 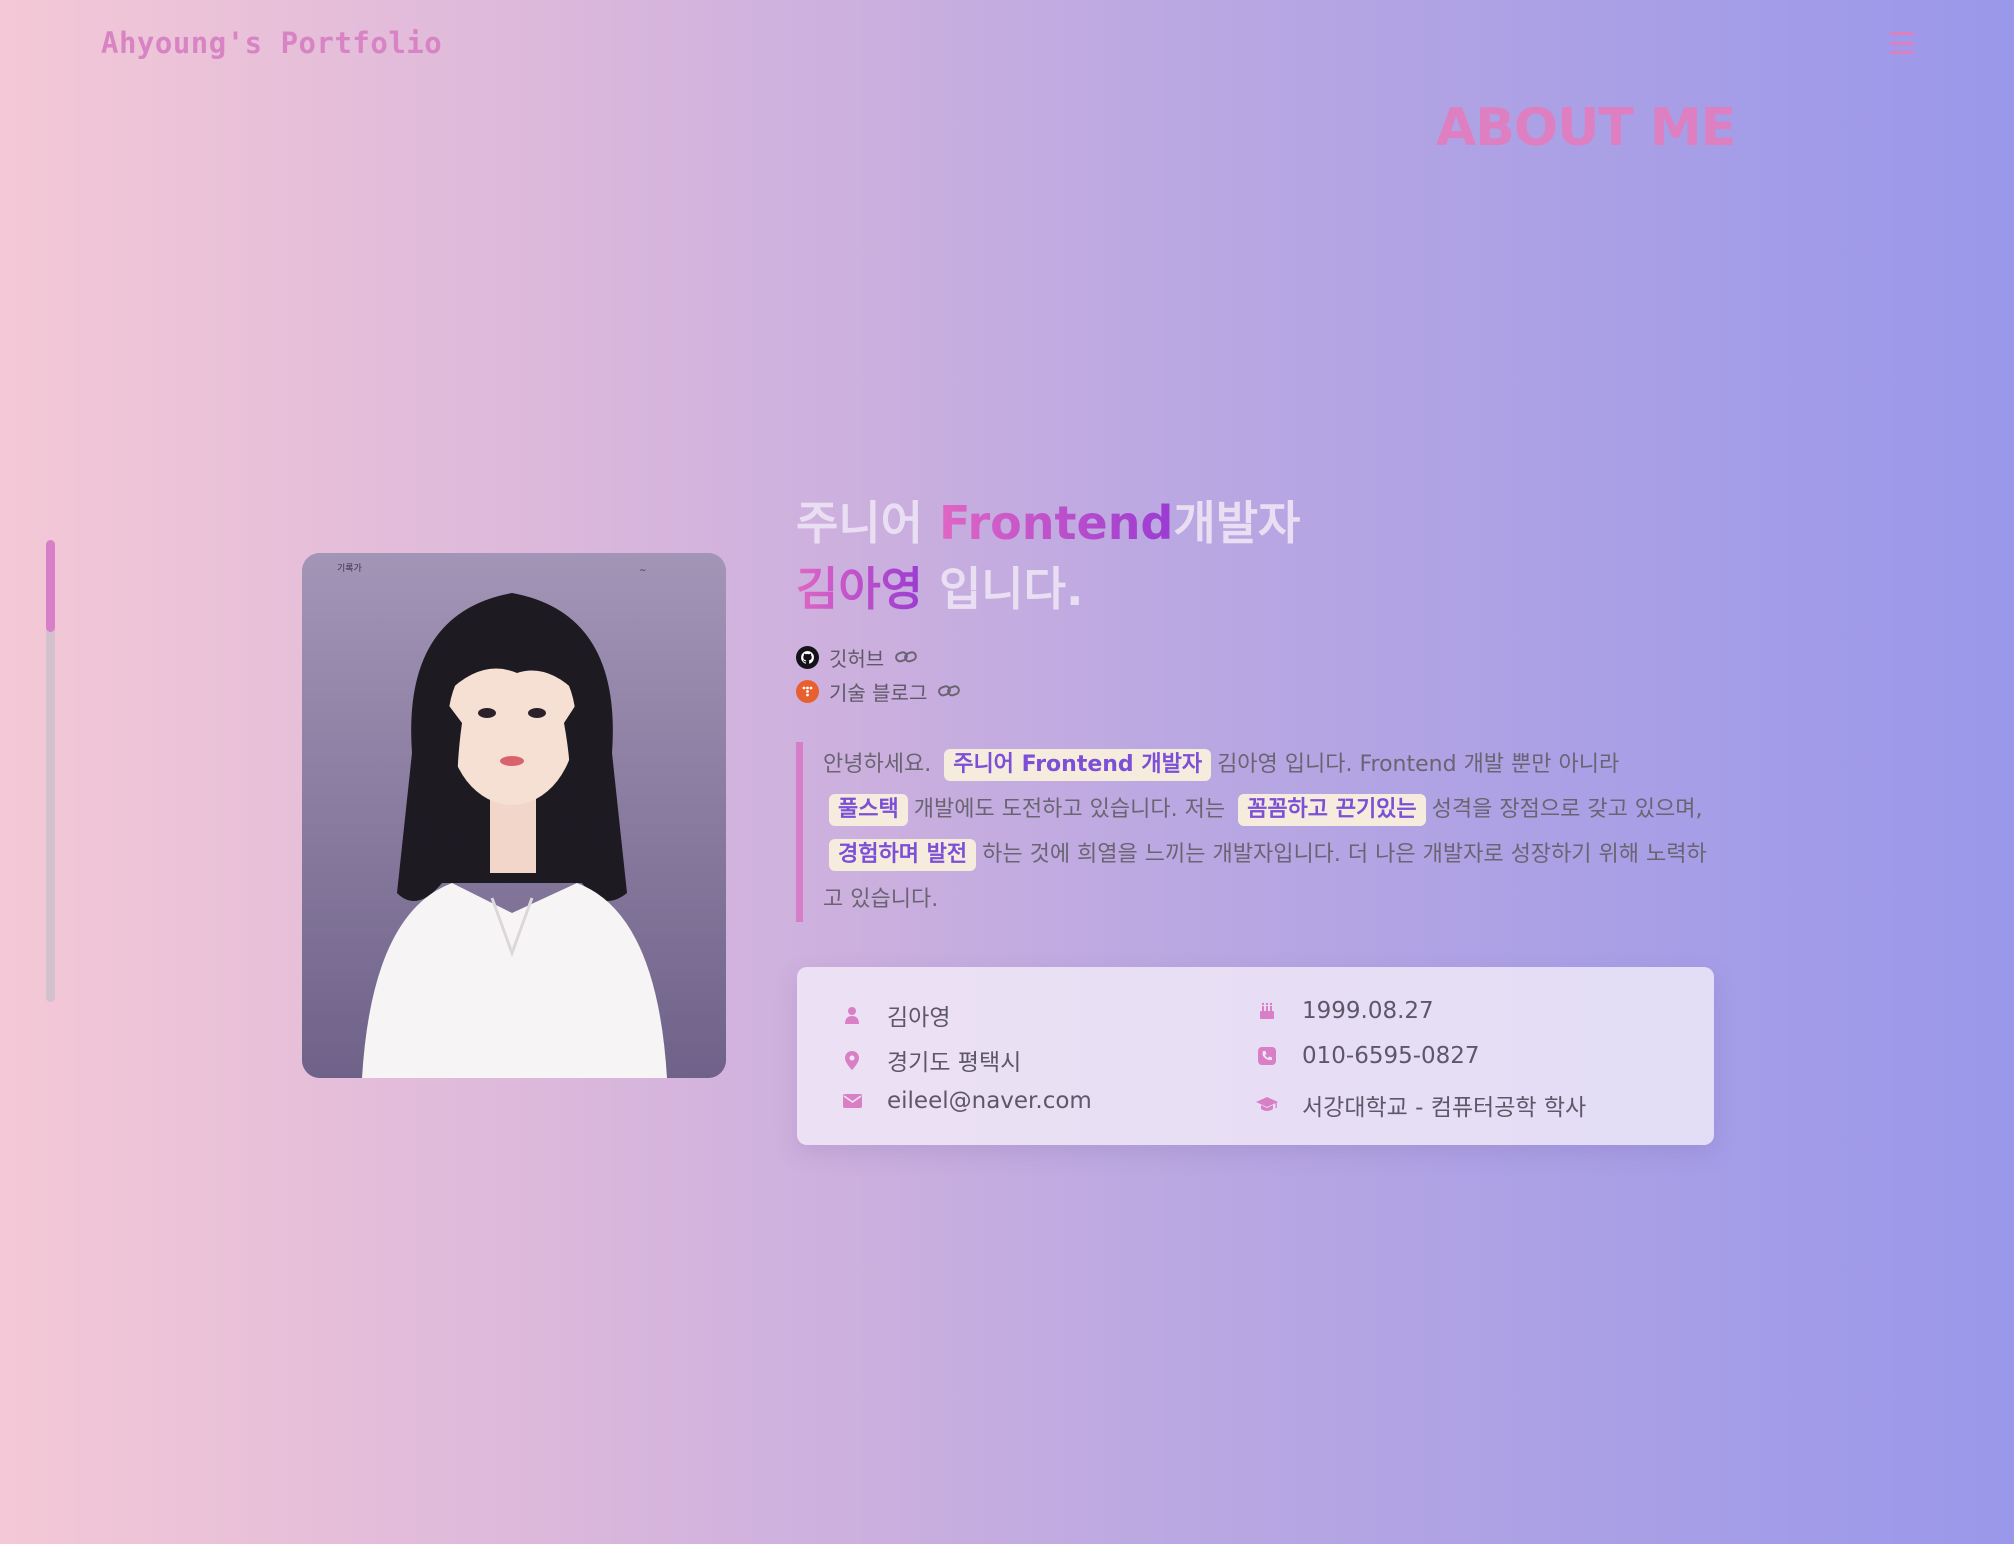 I want to click on info-name-value: 김아영, so click(x=919, y=1018).